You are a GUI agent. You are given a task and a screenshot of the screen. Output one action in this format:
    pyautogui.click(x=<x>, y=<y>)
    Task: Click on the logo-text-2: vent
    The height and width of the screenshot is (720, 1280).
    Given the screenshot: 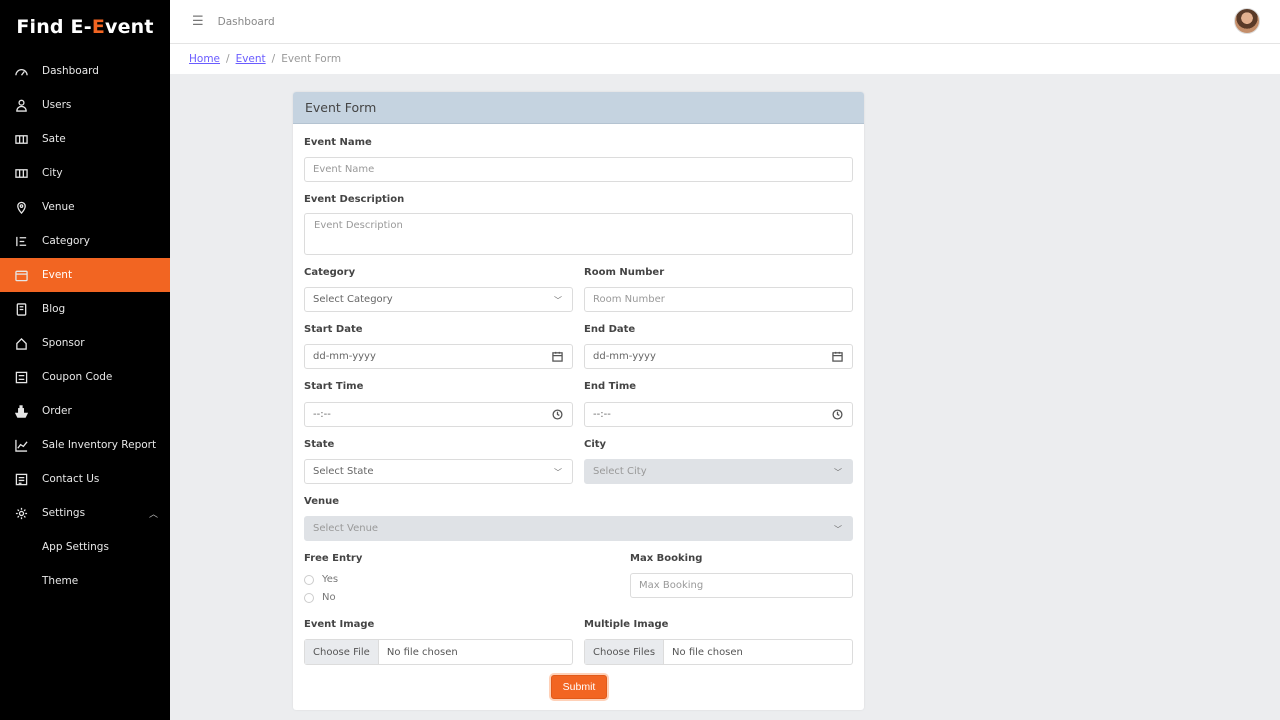 What is the action you would take?
    pyautogui.click(x=129, y=27)
    